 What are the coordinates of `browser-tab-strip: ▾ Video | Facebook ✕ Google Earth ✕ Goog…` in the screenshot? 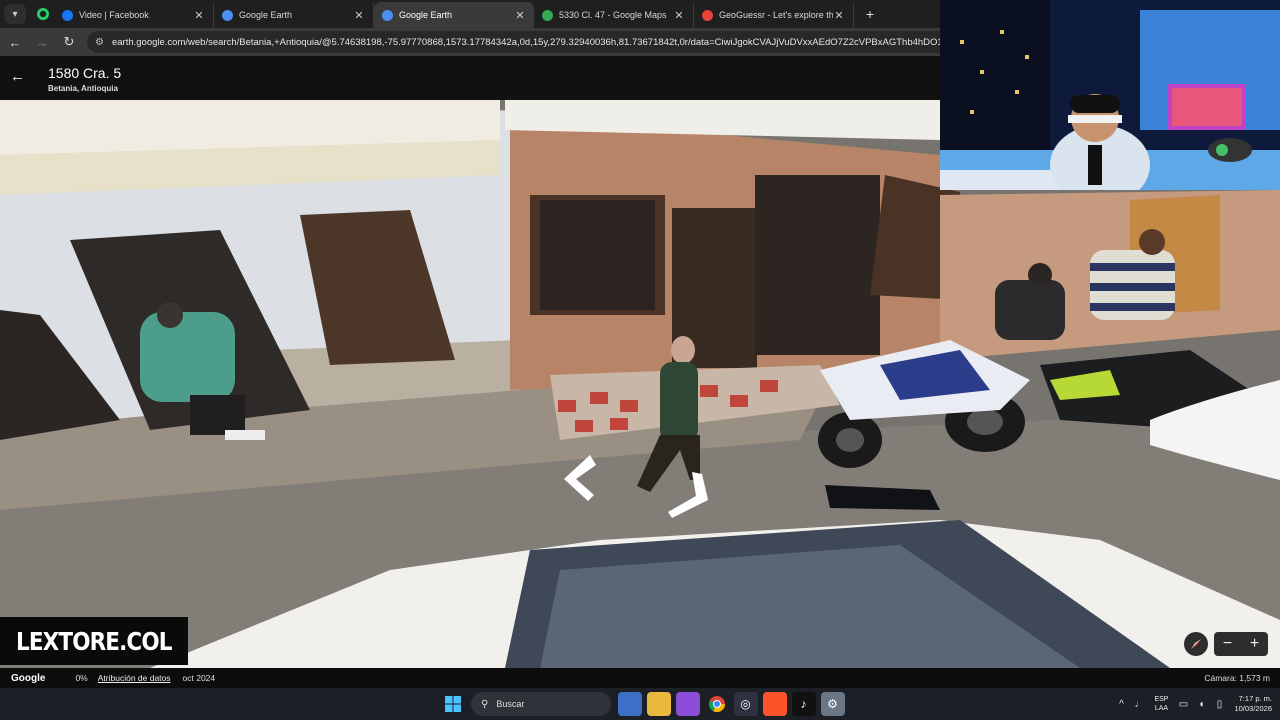 It's located at (470, 14).